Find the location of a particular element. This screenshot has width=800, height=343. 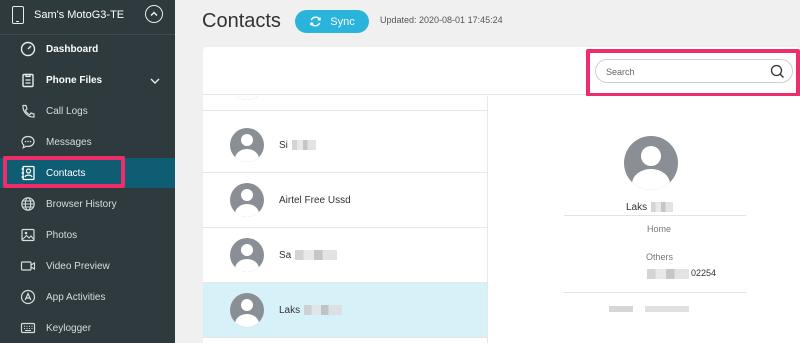

sidebar-item-label: Keylogger is located at coordinates (69, 328).